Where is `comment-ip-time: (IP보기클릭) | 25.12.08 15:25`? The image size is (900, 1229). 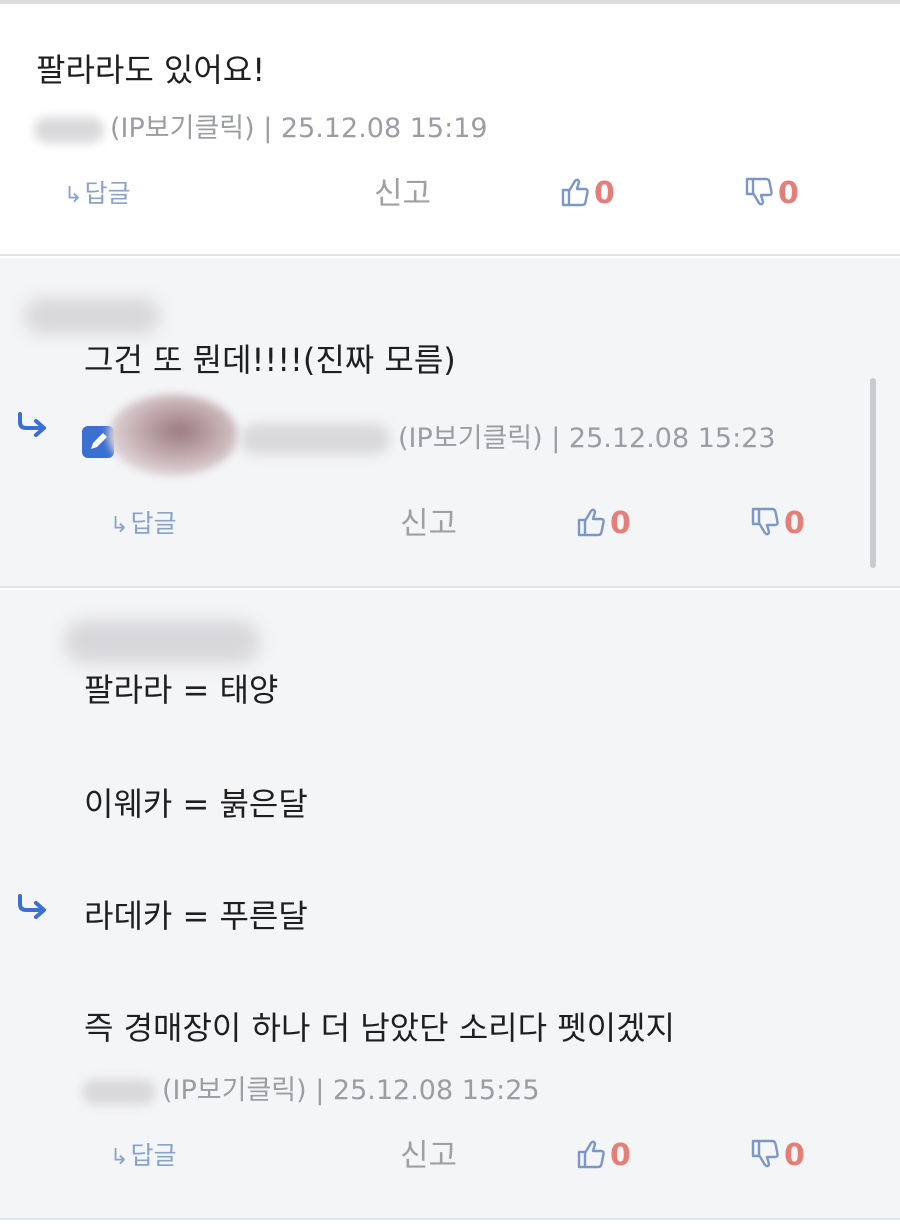
comment-ip-time: (IP보기클릭) | 25.12.08 15:25 is located at coordinates (351, 1090).